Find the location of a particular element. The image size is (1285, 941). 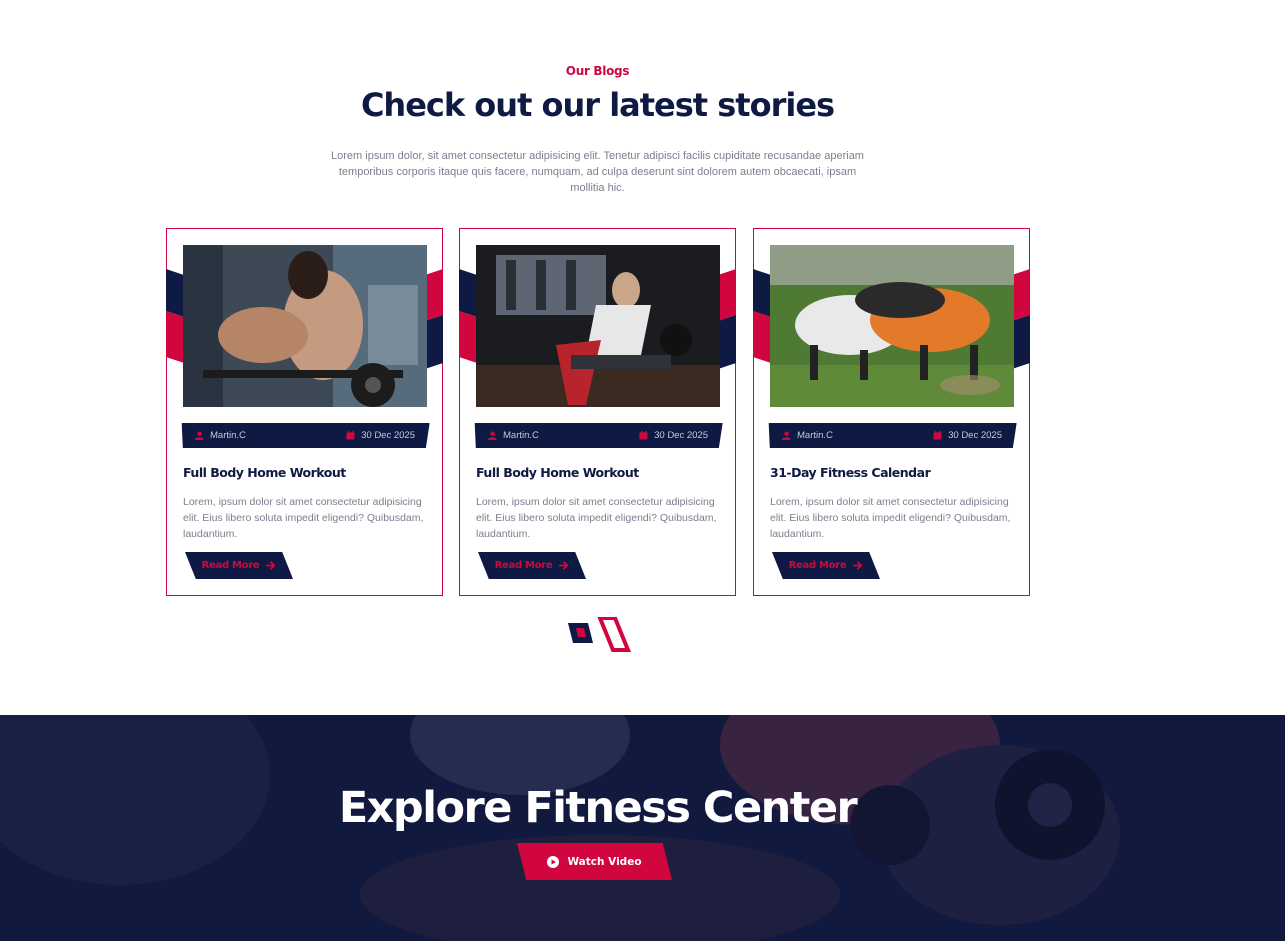

play-circle-icon is located at coordinates (553, 861).